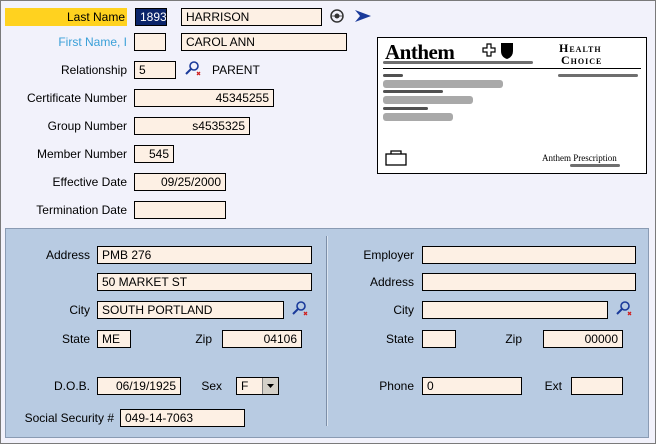 The height and width of the screenshot is (444, 656). Describe the element at coordinates (264, 42) in the screenshot. I see `first-name-field: CAROL ANN` at that location.